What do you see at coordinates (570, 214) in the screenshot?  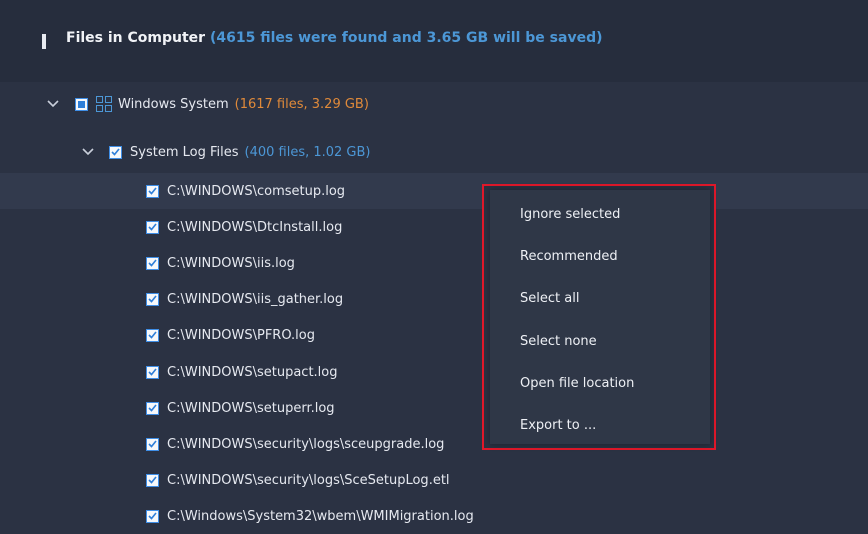 I see `menu-item-ignore-selected: Ignore selected` at bounding box center [570, 214].